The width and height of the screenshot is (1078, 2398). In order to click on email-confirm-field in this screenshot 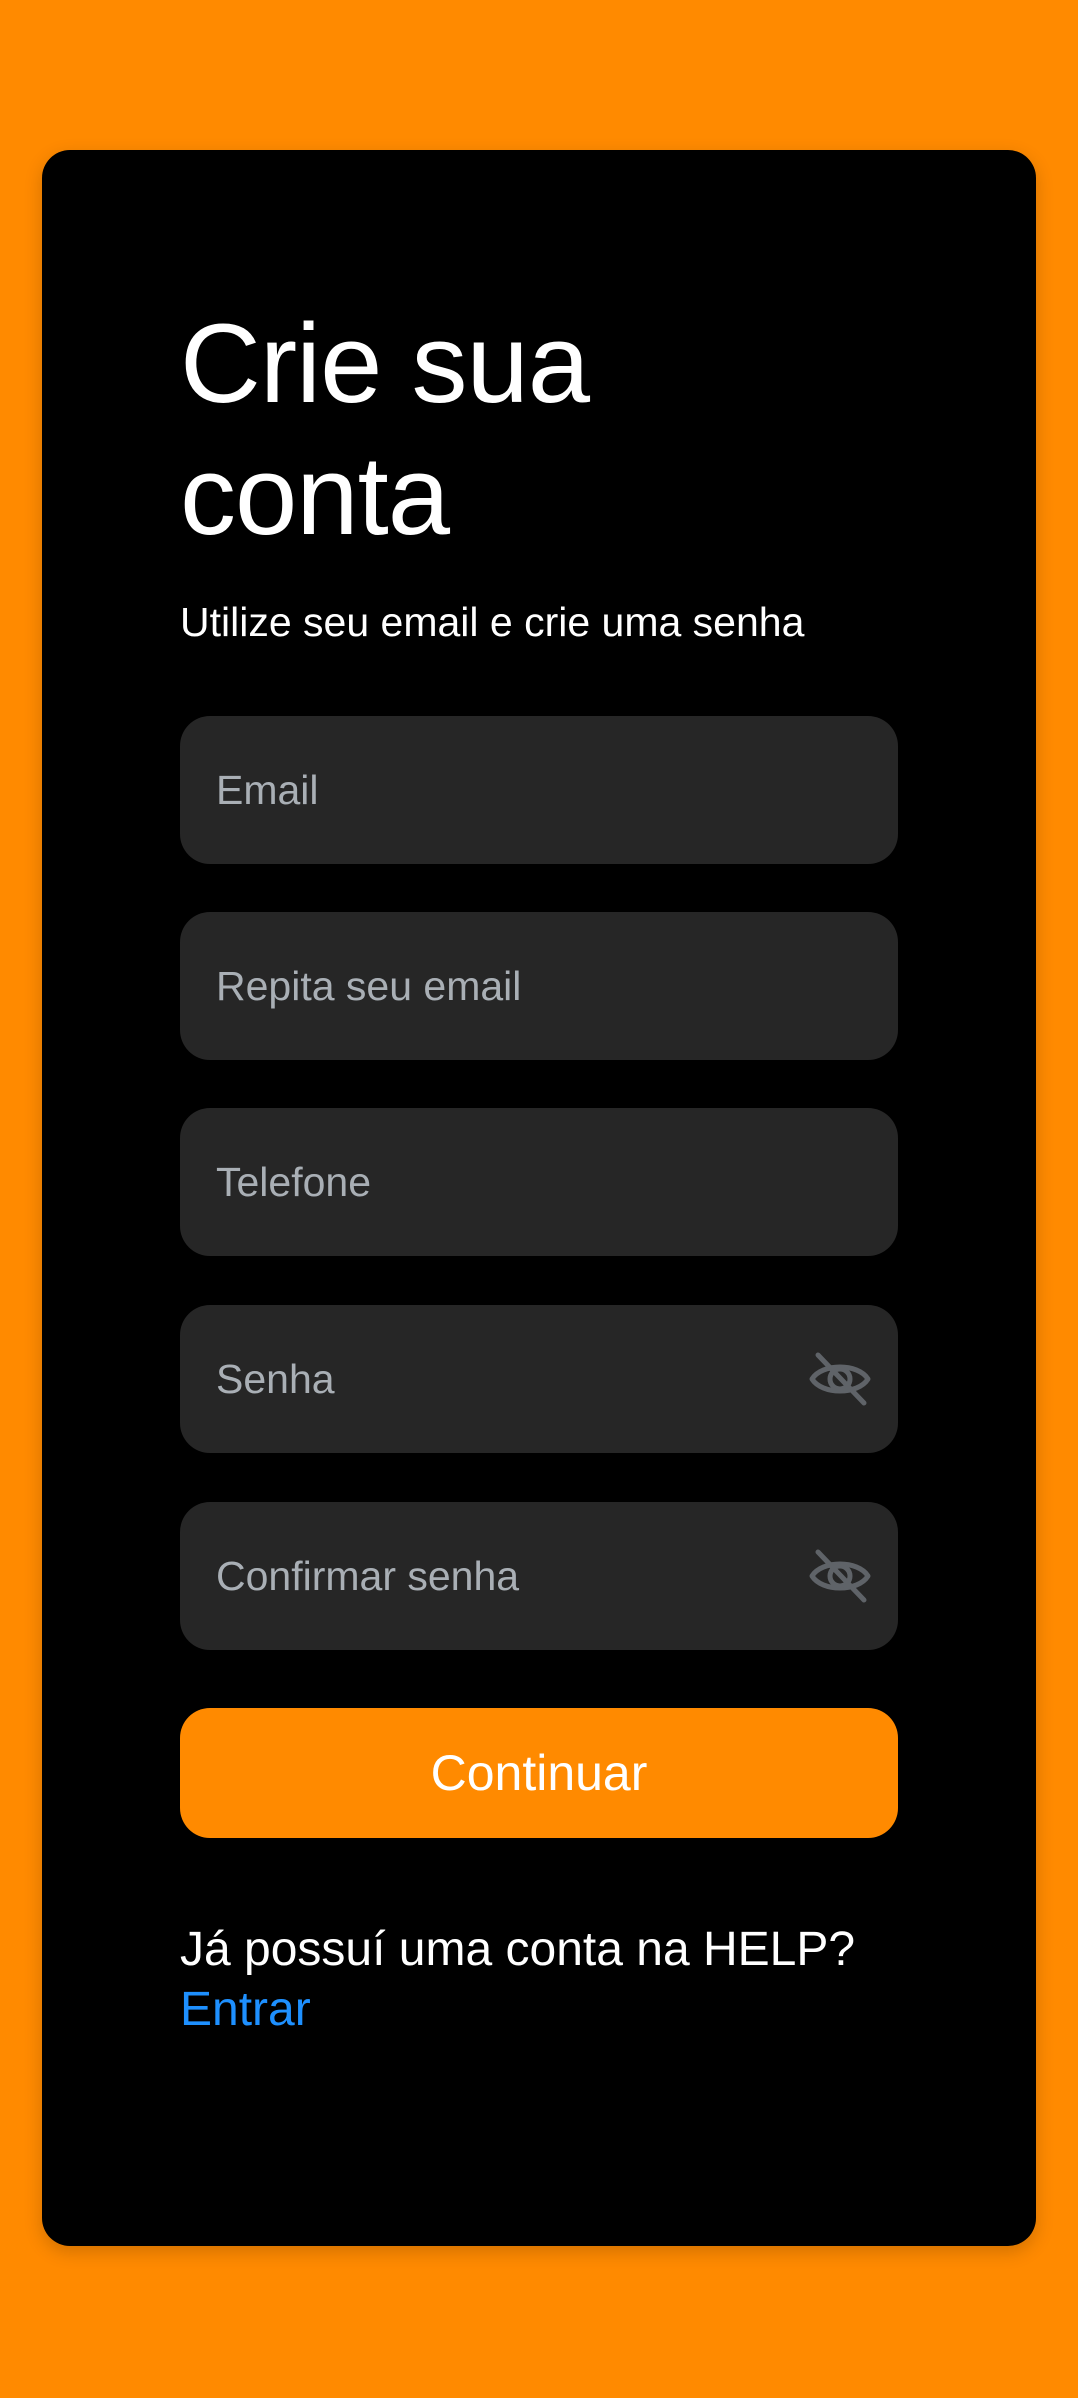, I will do `click(496, 986)`.